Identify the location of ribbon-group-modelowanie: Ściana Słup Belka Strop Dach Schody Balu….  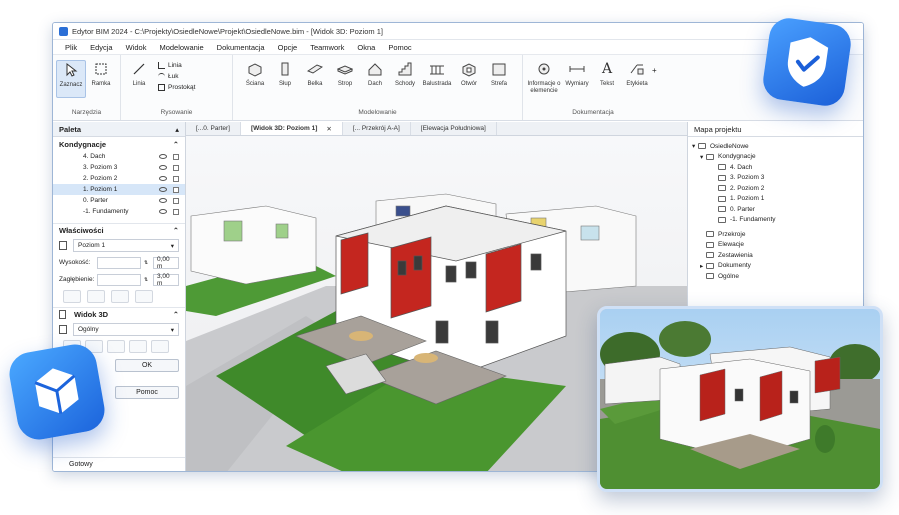
(378, 87).